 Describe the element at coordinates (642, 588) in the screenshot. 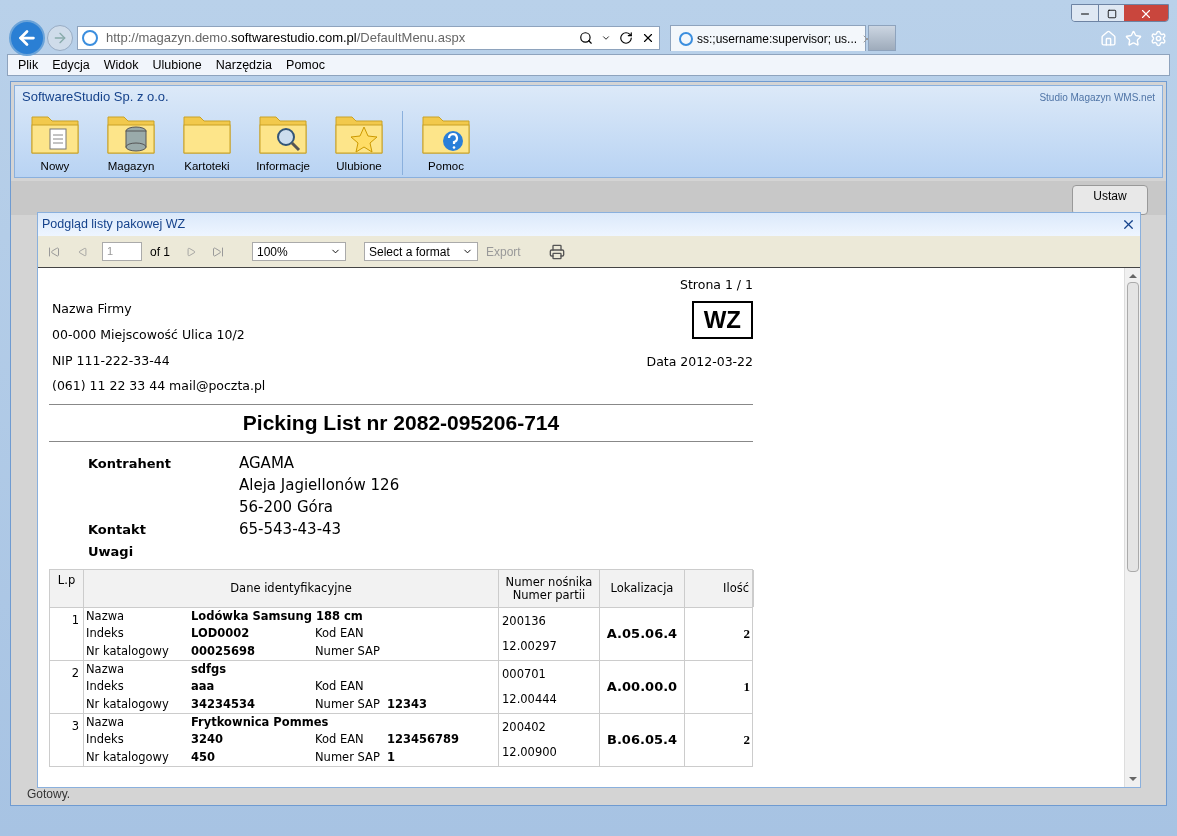

I see `column-header: Lokalizacja` at that location.